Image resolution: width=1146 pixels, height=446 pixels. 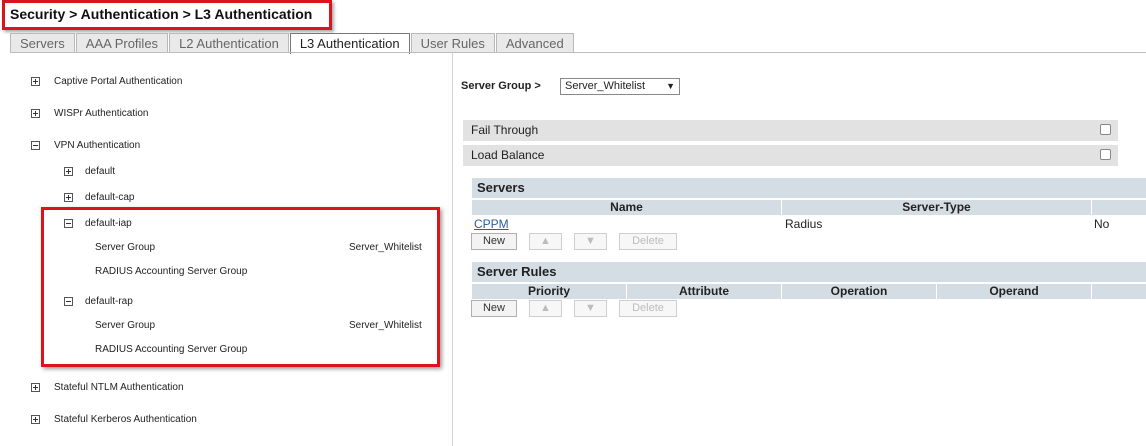 I want to click on server-row-type: Radius, so click(x=804, y=224).